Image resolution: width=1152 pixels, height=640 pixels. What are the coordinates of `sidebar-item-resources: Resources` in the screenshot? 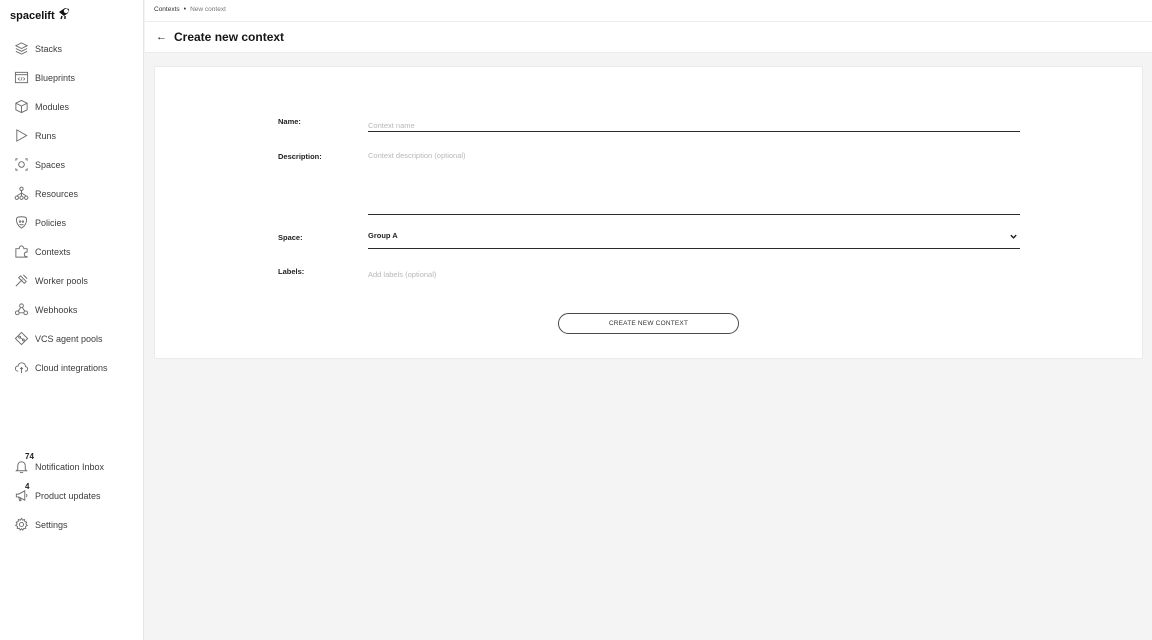 It's located at (72, 193).